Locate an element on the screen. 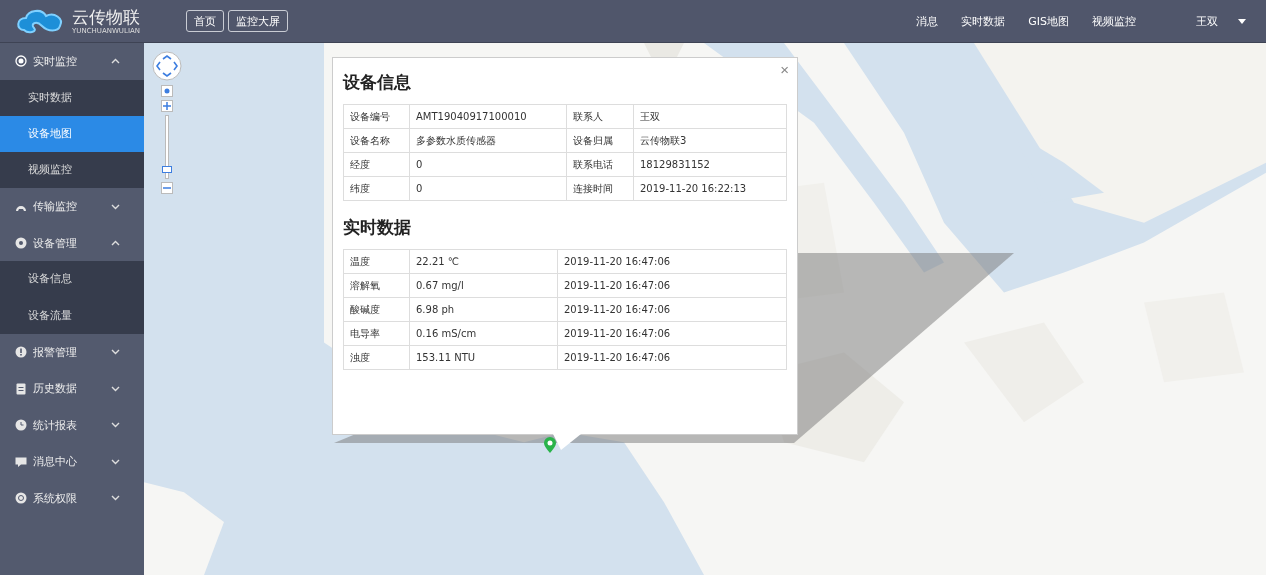  menu-group-label: 系统权限 is located at coordinates (55, 498).